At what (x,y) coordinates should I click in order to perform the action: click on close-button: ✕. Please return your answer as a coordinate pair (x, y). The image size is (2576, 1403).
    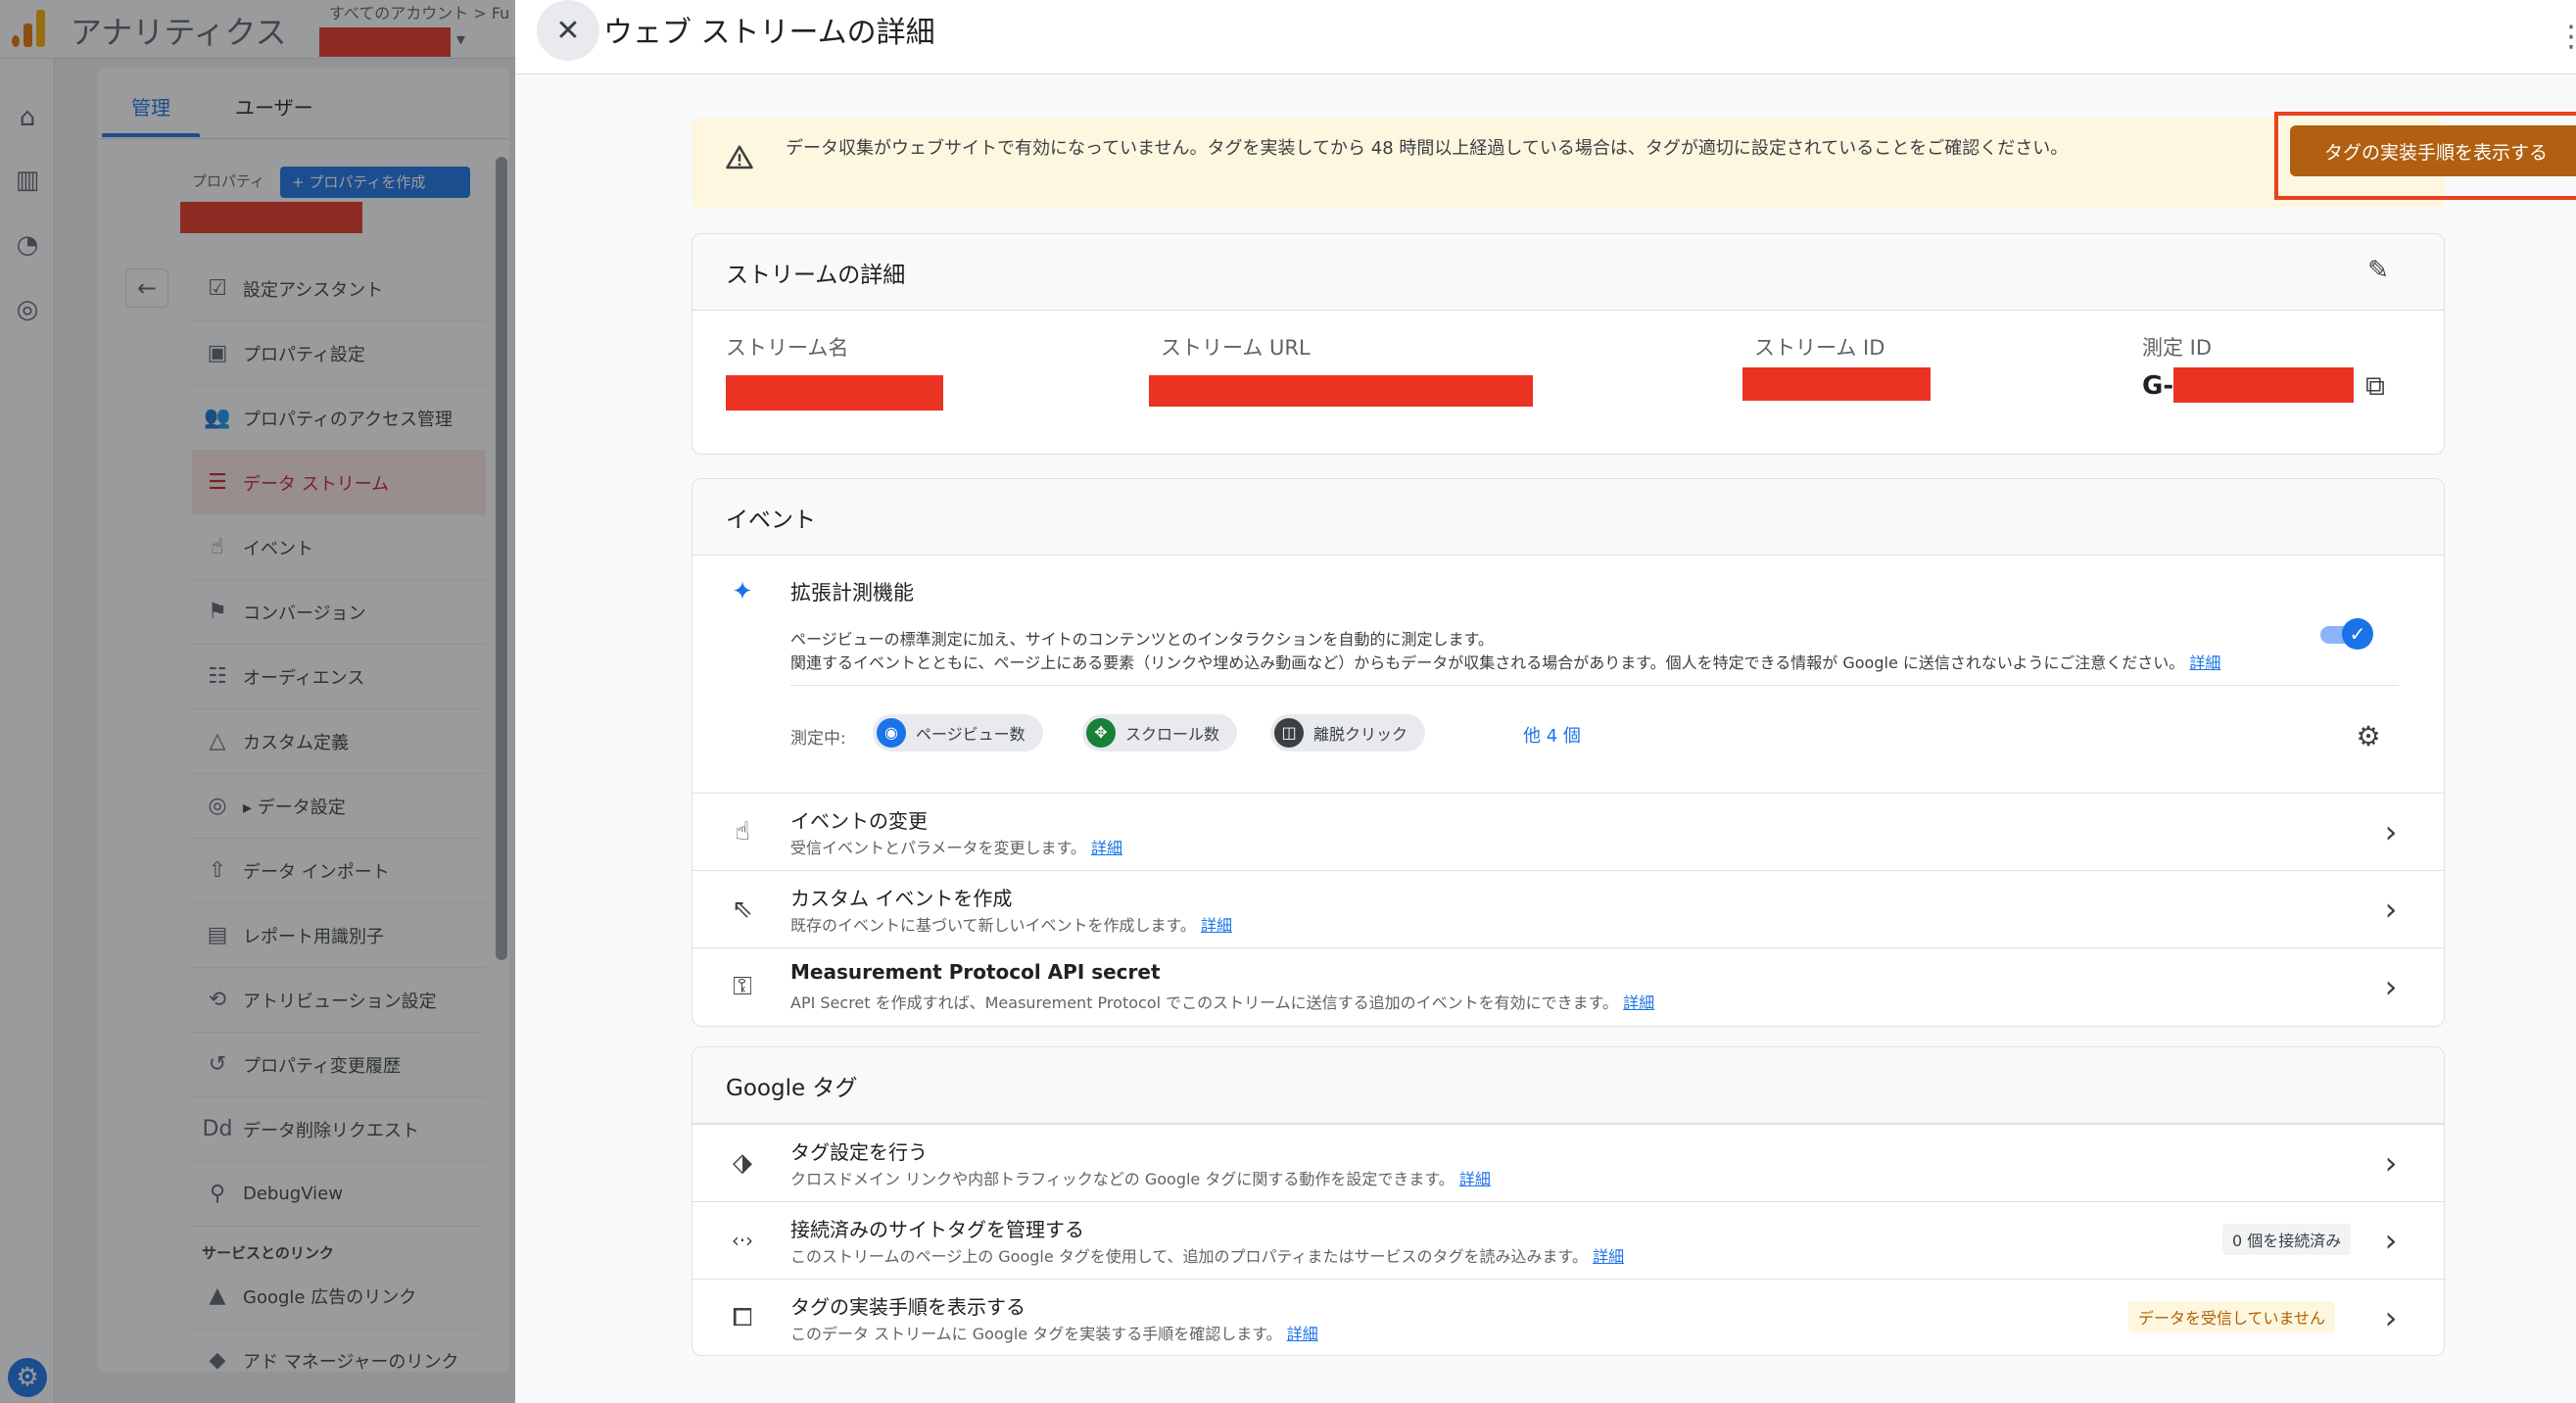
    Looking at the image, I should click on (568, 31).